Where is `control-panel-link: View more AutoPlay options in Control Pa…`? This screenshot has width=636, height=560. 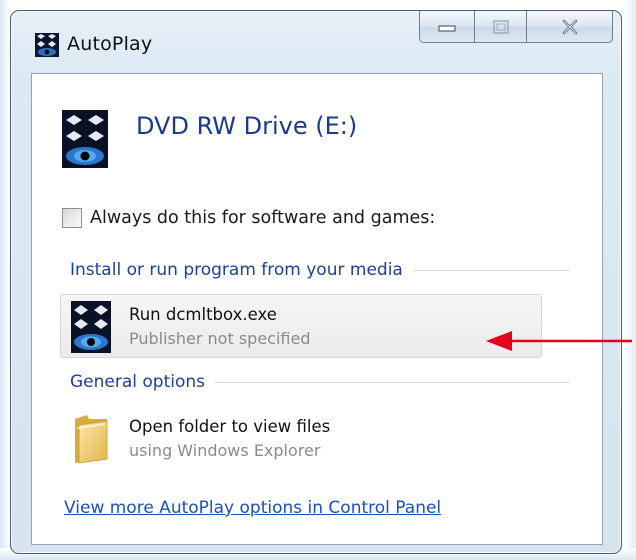 control-panel-link: View more AutoPlay options in Control Pa… is located at coordinates (252, 508).